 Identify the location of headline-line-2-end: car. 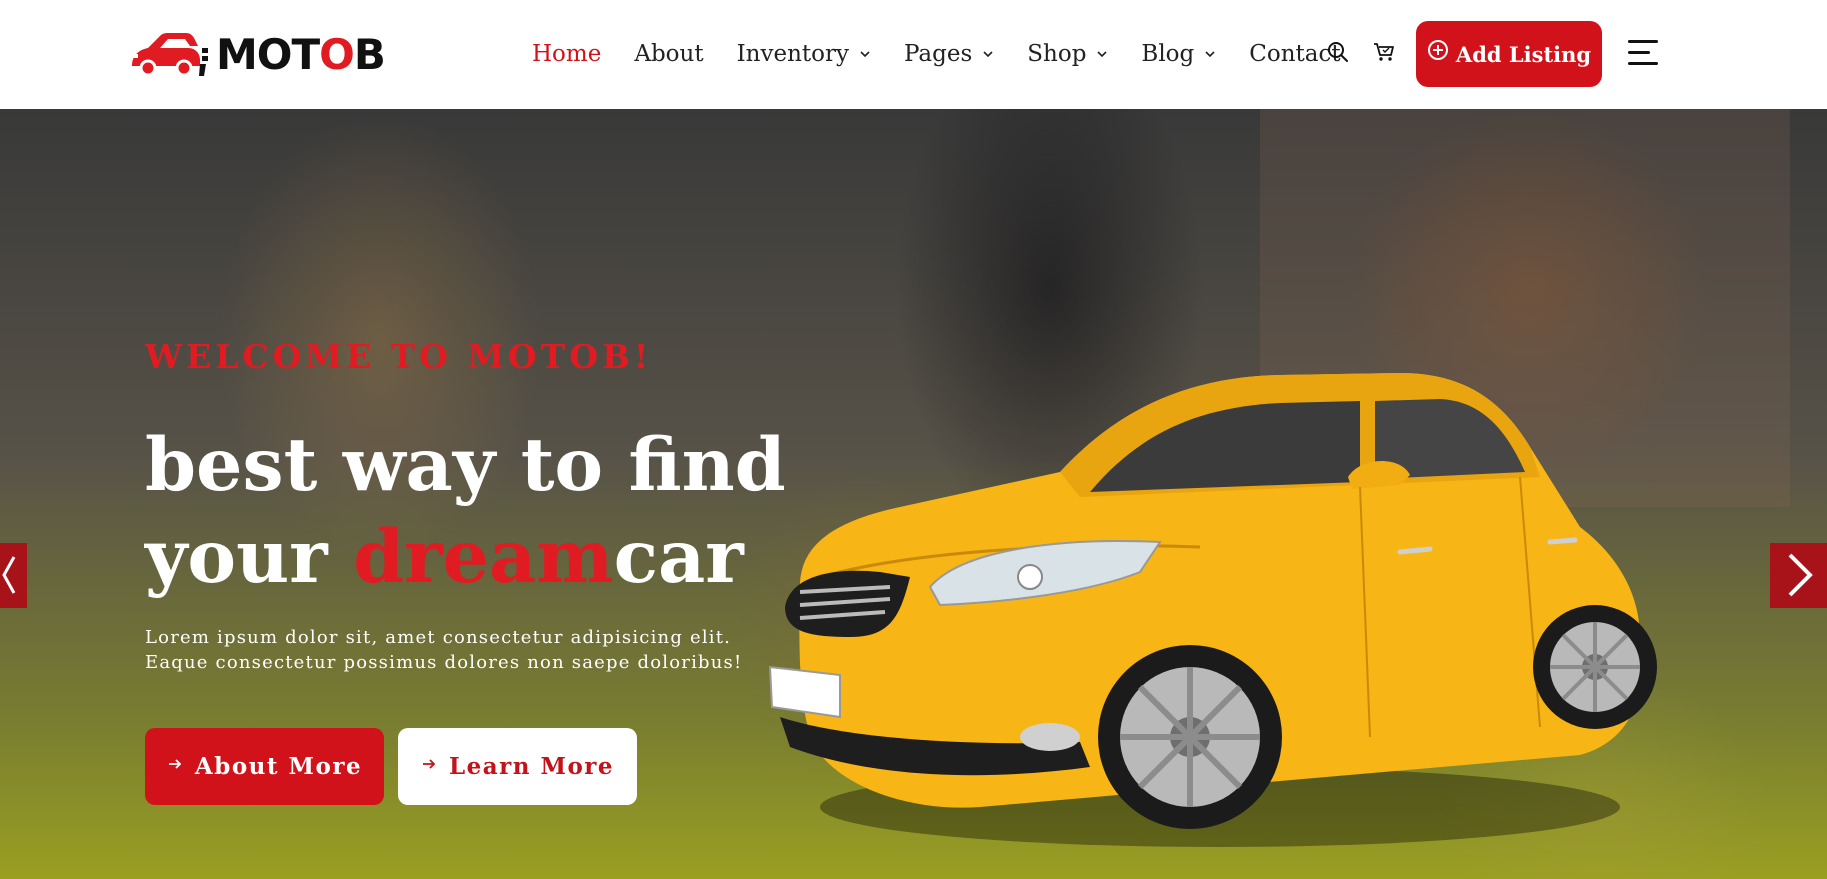
(678, 557).